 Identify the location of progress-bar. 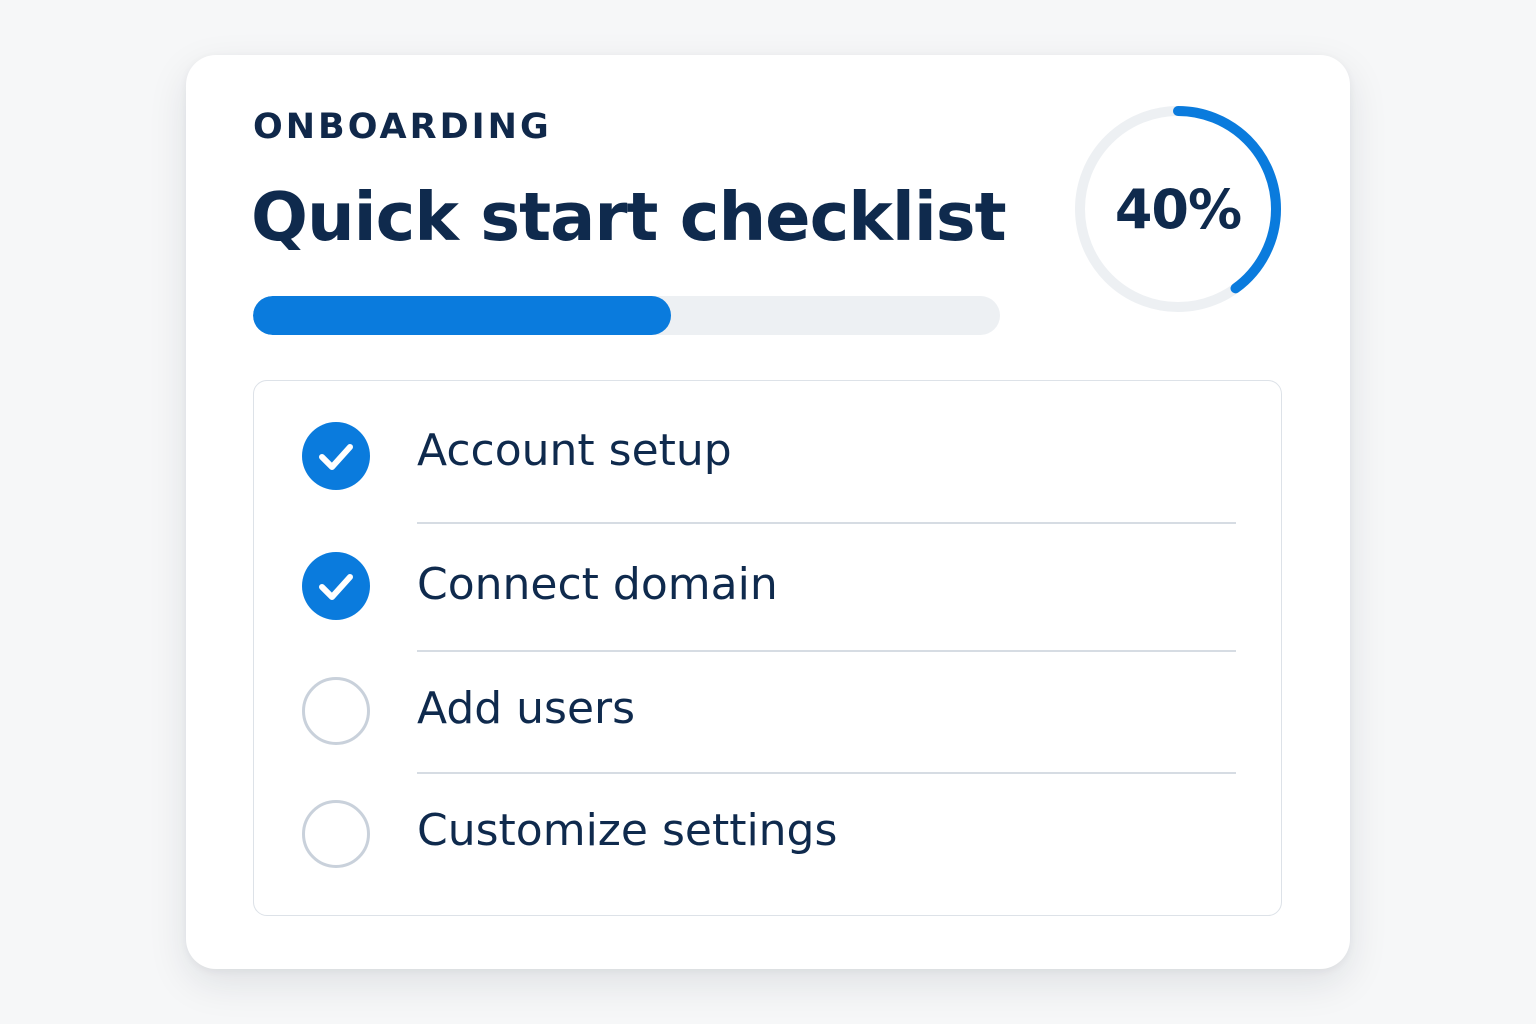
(626, 315).